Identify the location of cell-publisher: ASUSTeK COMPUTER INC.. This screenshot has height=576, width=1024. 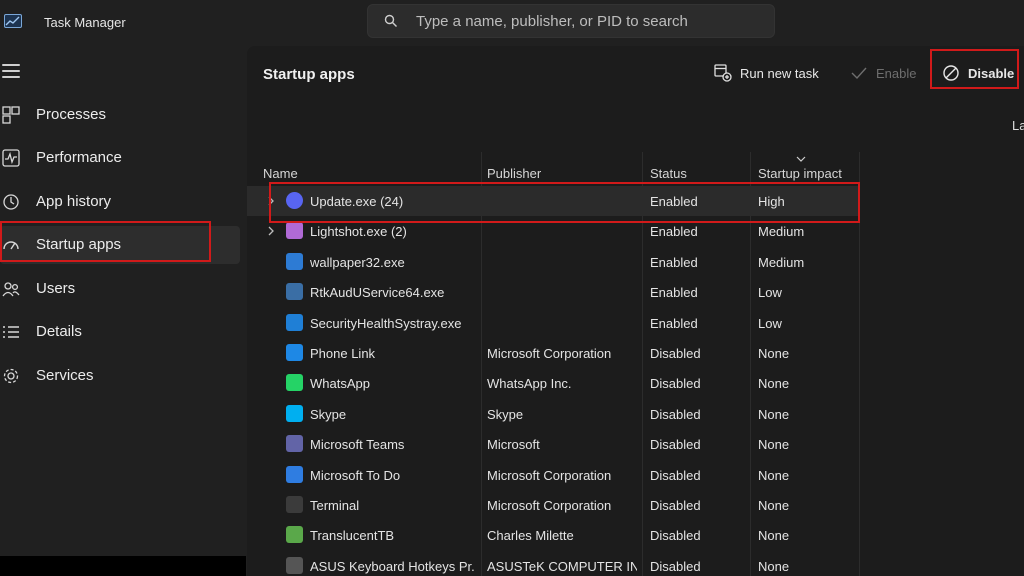
(562, 566).